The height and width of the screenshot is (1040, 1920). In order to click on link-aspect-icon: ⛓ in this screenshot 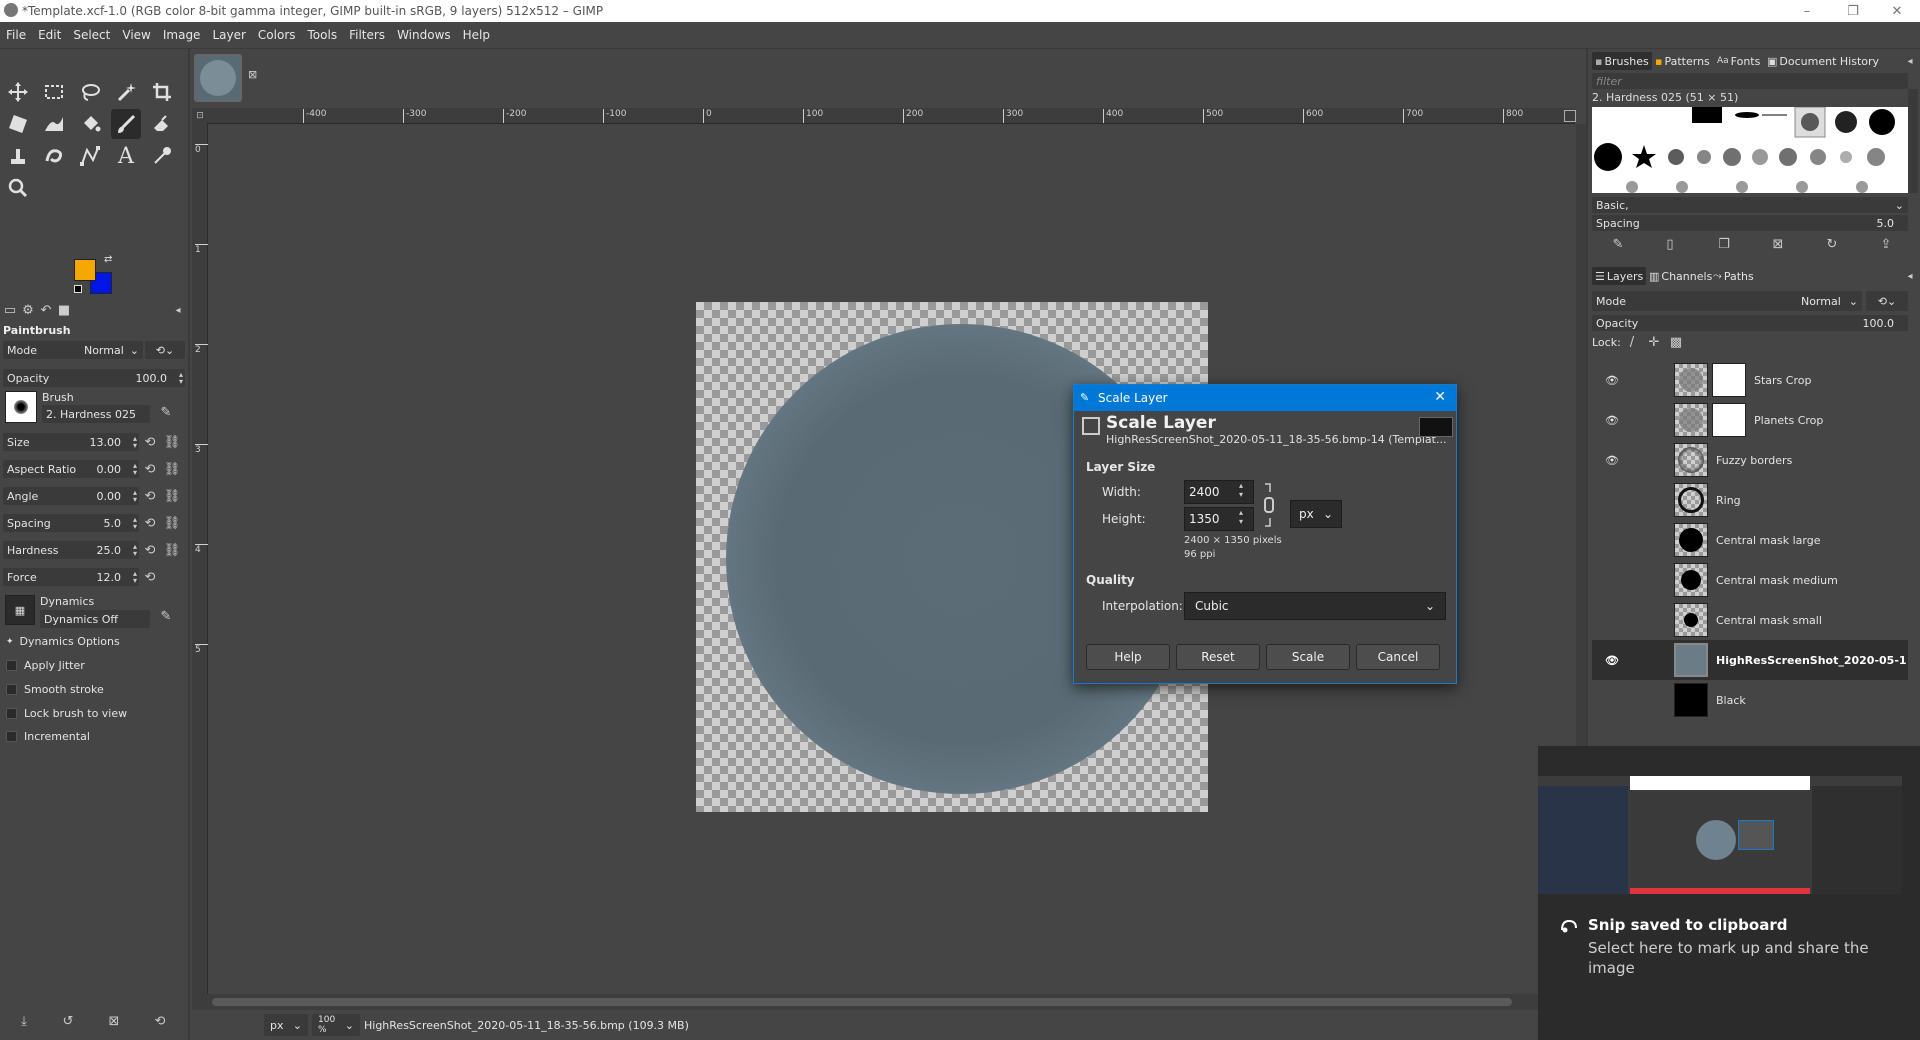, I will do `click(172, 469)`.